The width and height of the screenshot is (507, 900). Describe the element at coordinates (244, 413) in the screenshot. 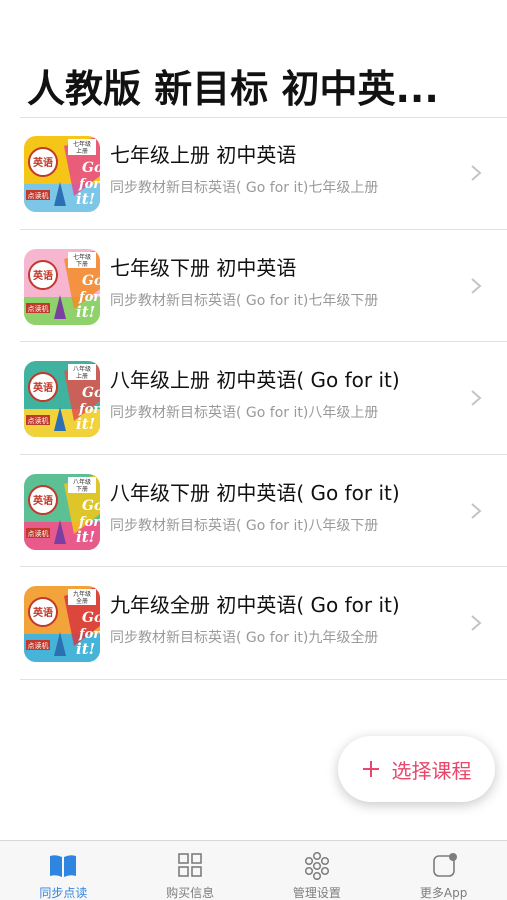

I see `course-subtitle: 同步教材新目标英语( Go for it)八年级上册` at that location.